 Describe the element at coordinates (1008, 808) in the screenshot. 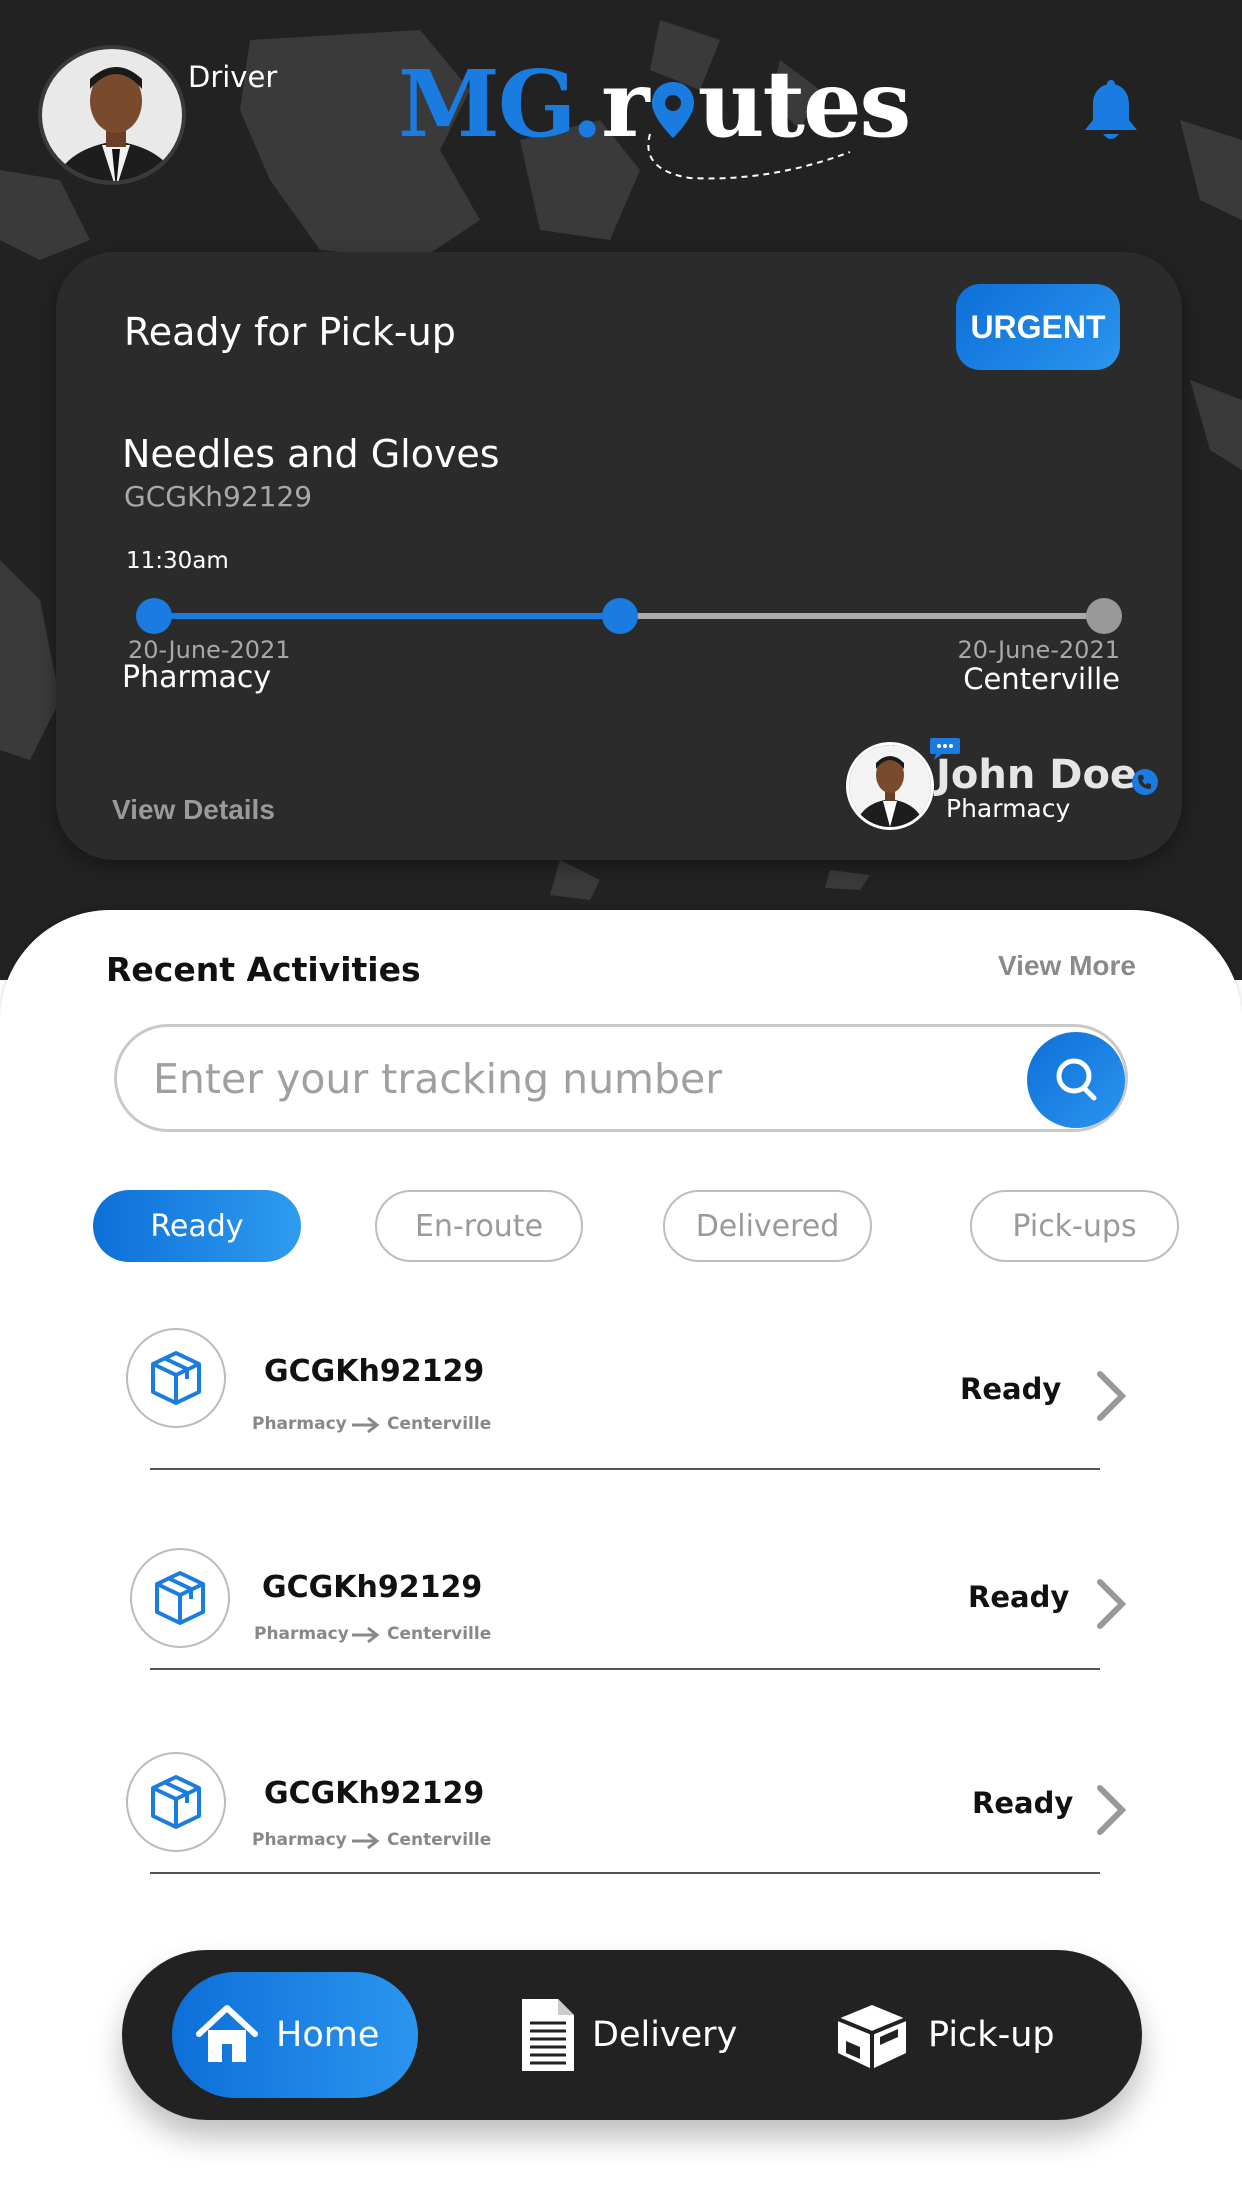

I see `contact-org: Pharmacy` at that location.